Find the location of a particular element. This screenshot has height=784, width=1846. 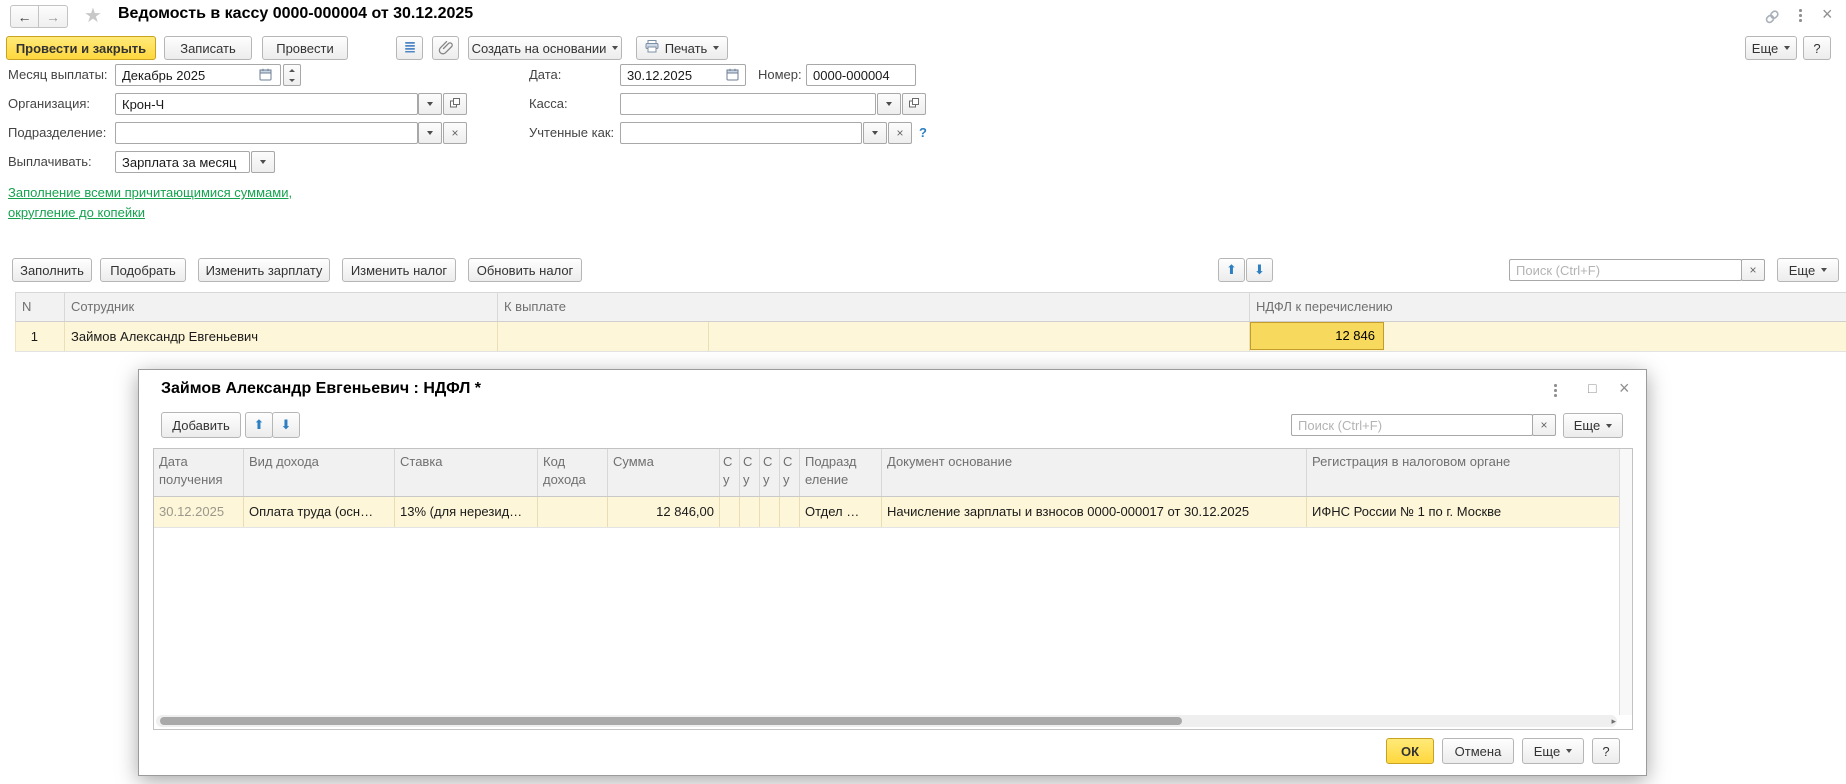

change-salary-button: Изменить зарплату is located at coordinates (264, 270).